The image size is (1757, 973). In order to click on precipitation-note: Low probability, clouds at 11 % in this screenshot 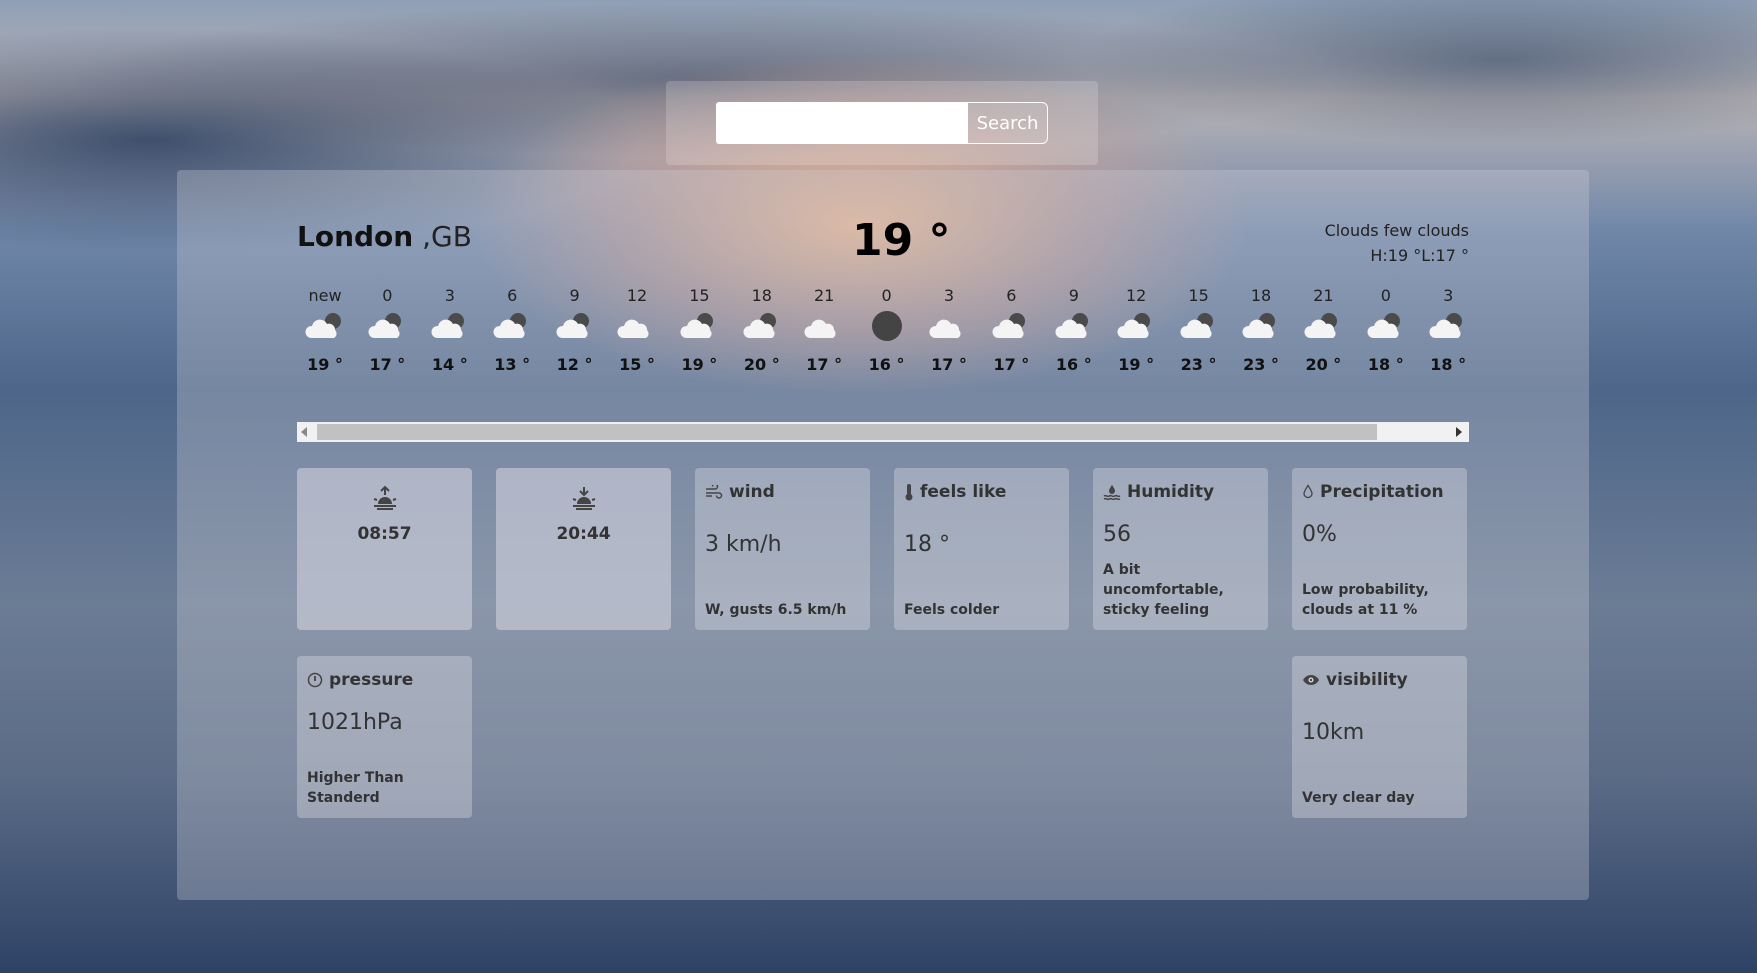, I will do `click(1365, 600)`.